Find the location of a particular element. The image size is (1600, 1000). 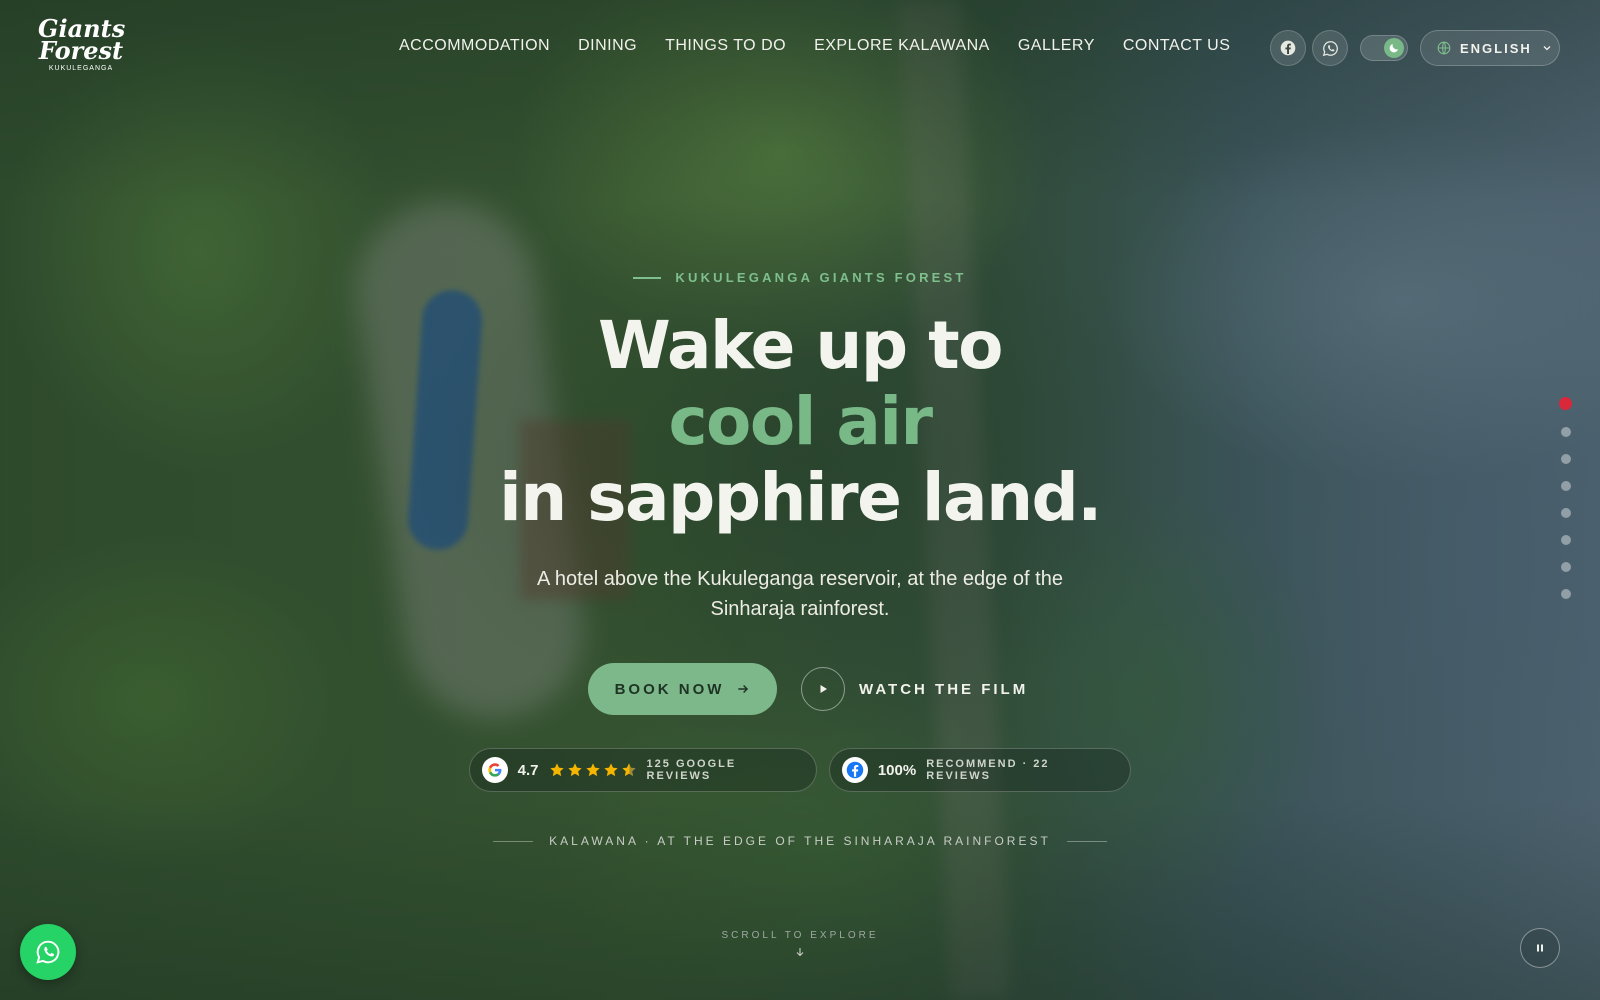

nav-gallery: GALLERY is located at coordinates (1056, 46).